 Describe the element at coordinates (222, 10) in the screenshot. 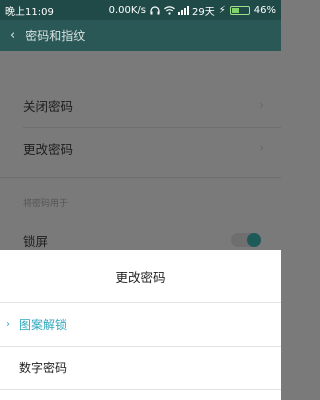

I see `charging-icon: ⚡` at that location.